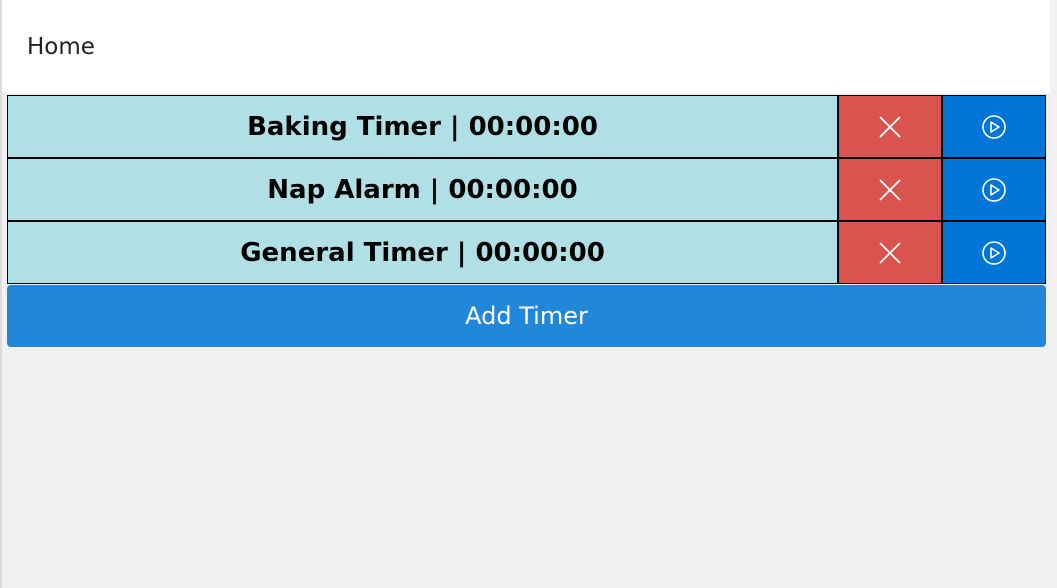 This screenshot has height=588, width=1057. I want to click on timer-row: Nap Alarm | 00:00:00, so click(526, 189).